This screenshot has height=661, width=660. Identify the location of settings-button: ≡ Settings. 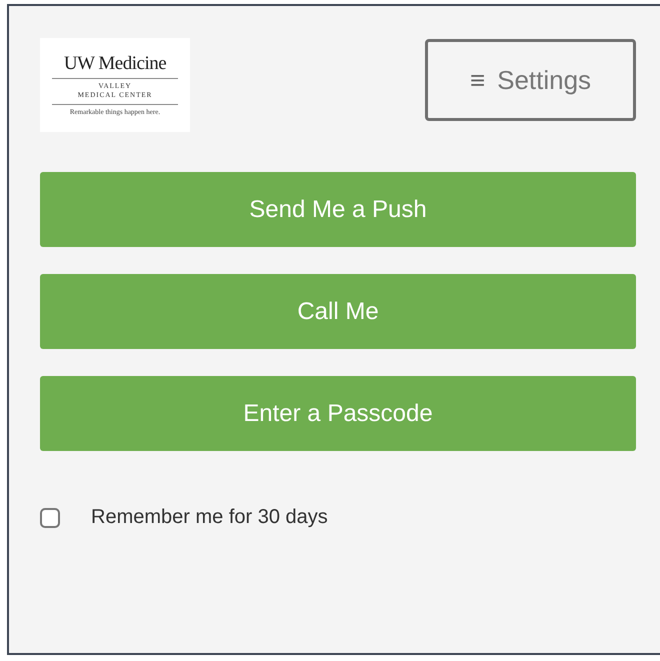
(530, 80).